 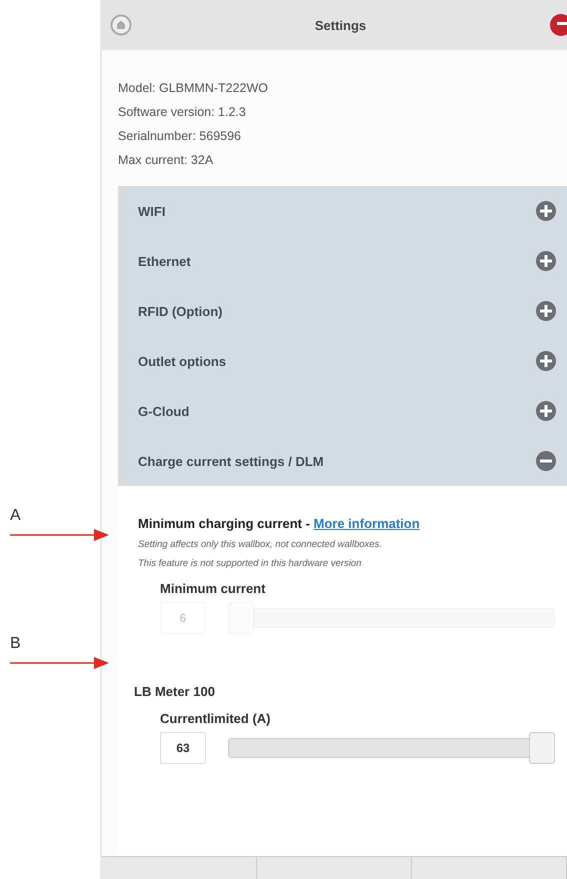 I want to click on slider, so click(x=391, y=748).